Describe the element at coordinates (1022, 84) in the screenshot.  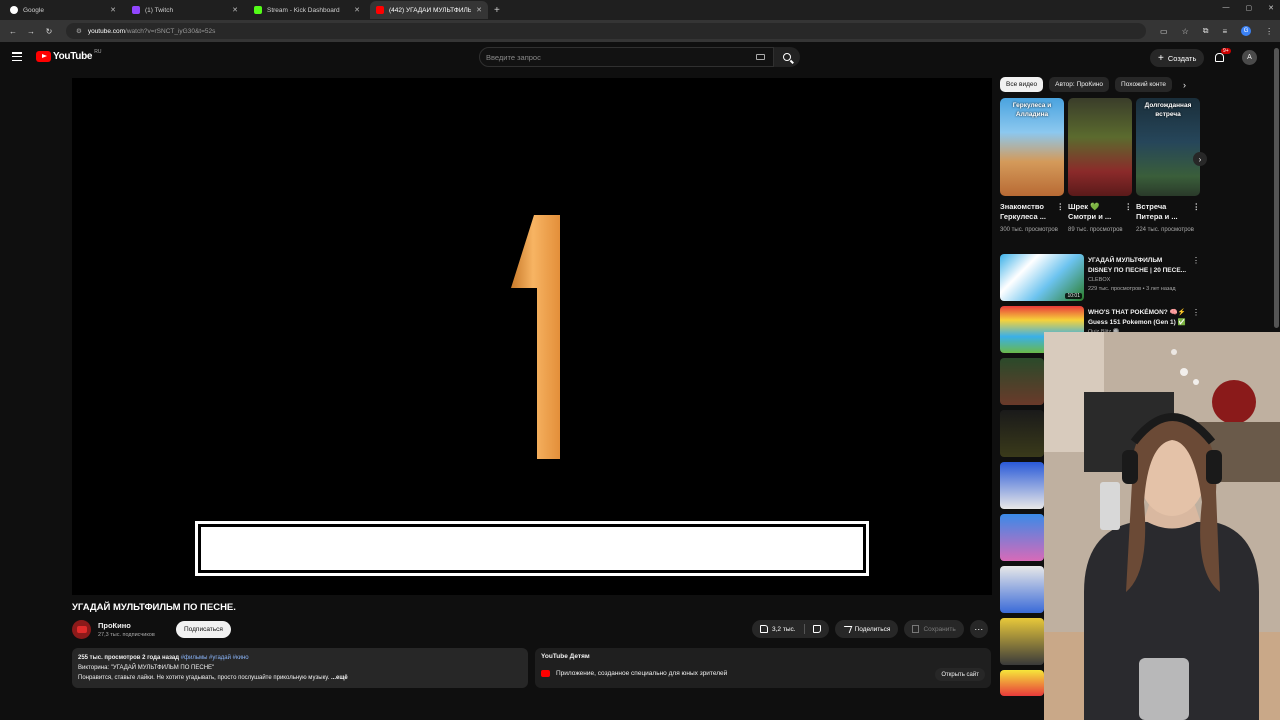
I see `chip-all-videos: Все видео` at that location.